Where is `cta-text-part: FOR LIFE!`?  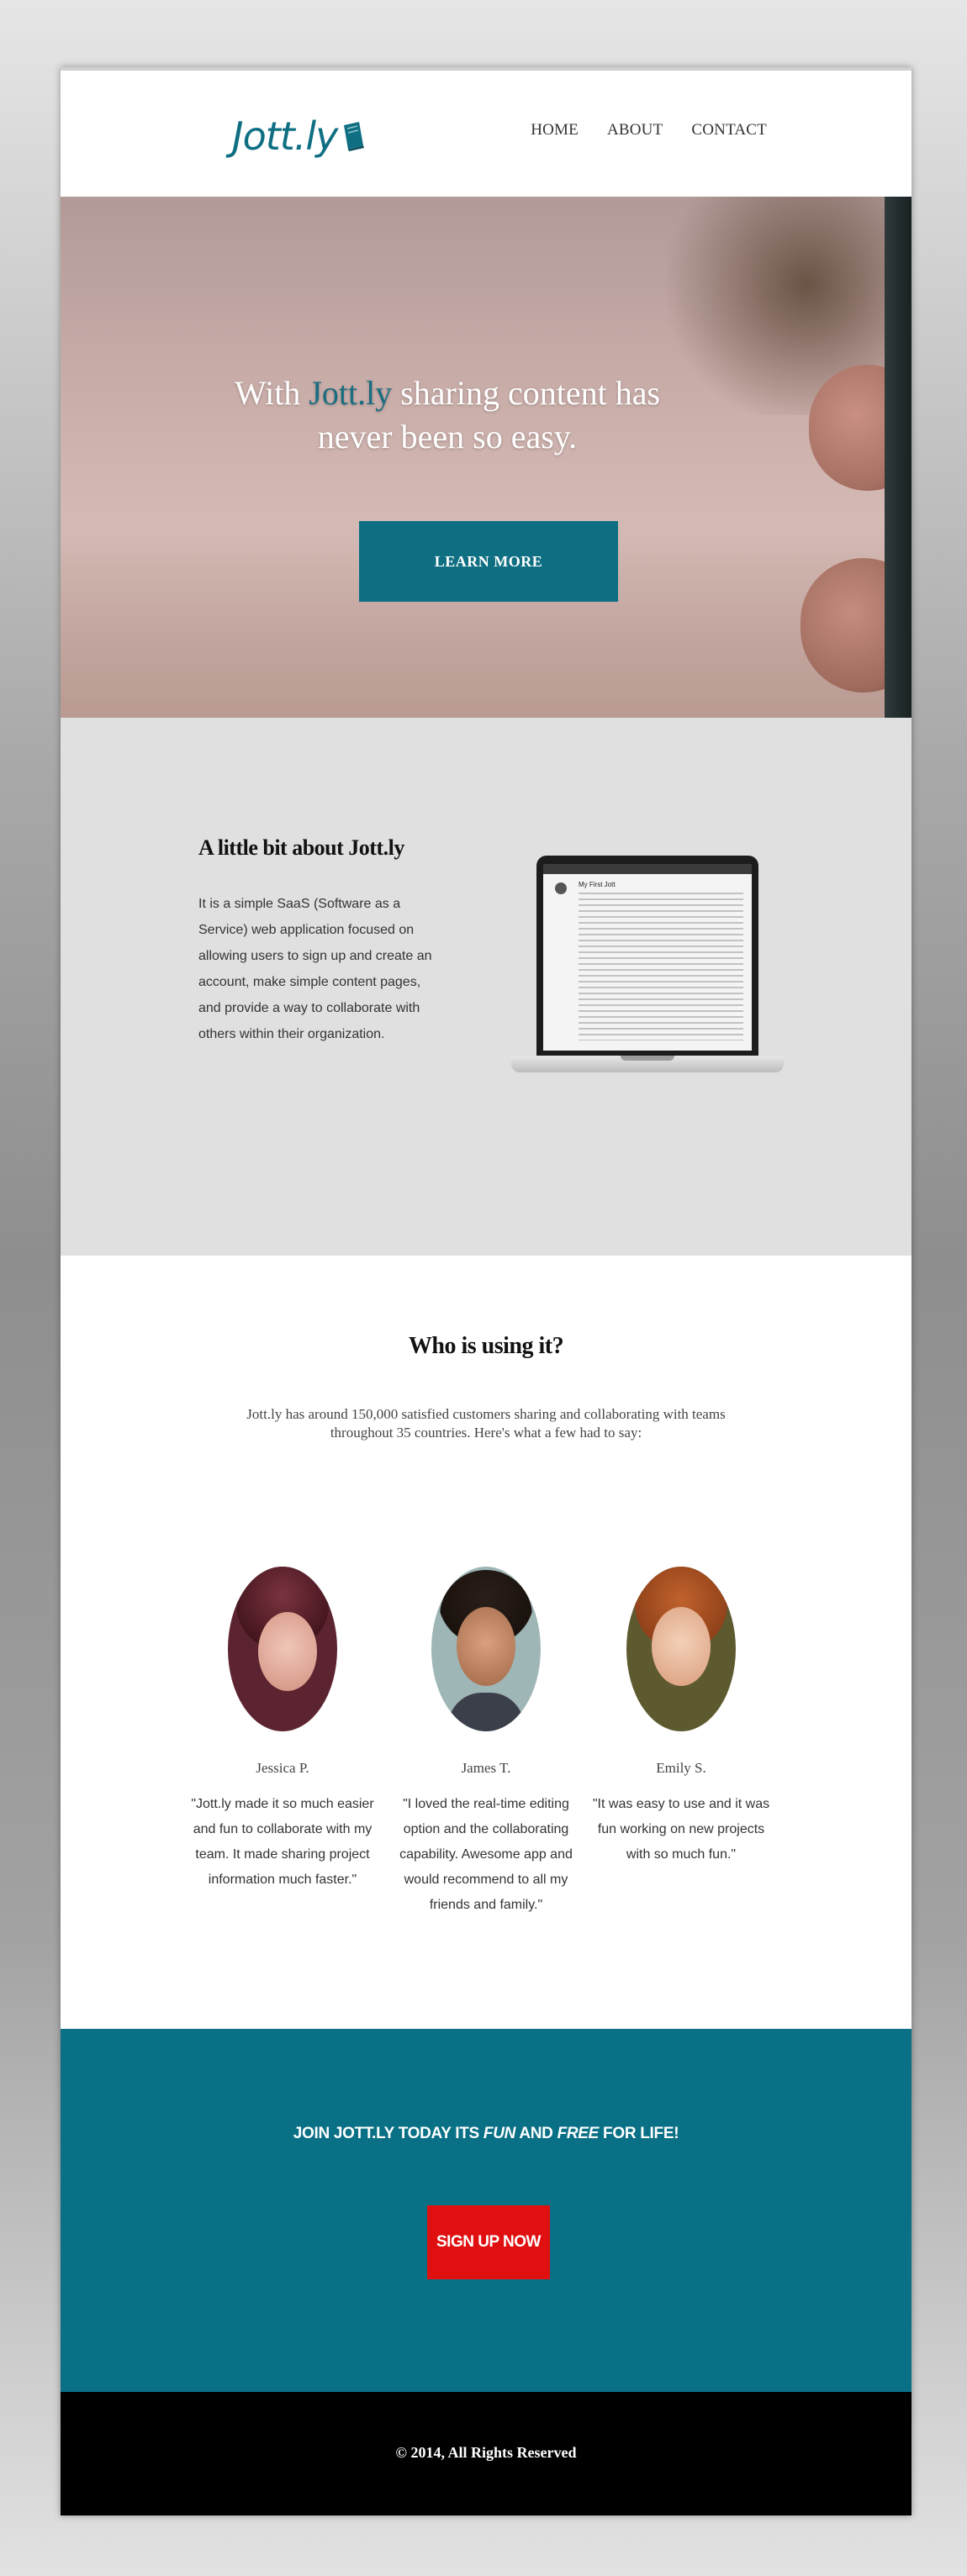
cta-text-part: FOR LIFE! is located at coordinates (639, 2133).